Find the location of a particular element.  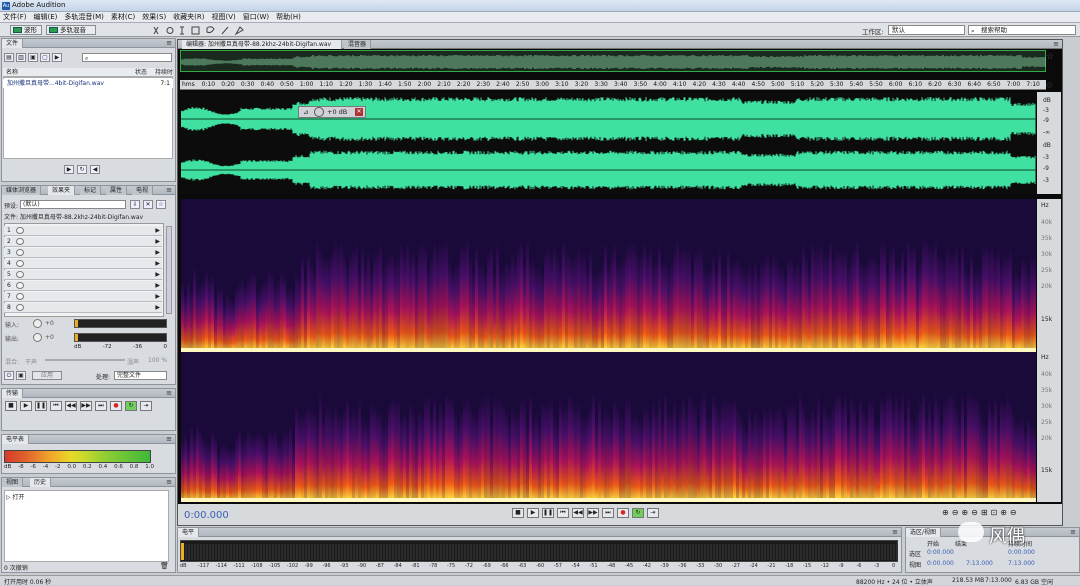

menu-edit: 编辑(E) is located at coordinates (46, 17).